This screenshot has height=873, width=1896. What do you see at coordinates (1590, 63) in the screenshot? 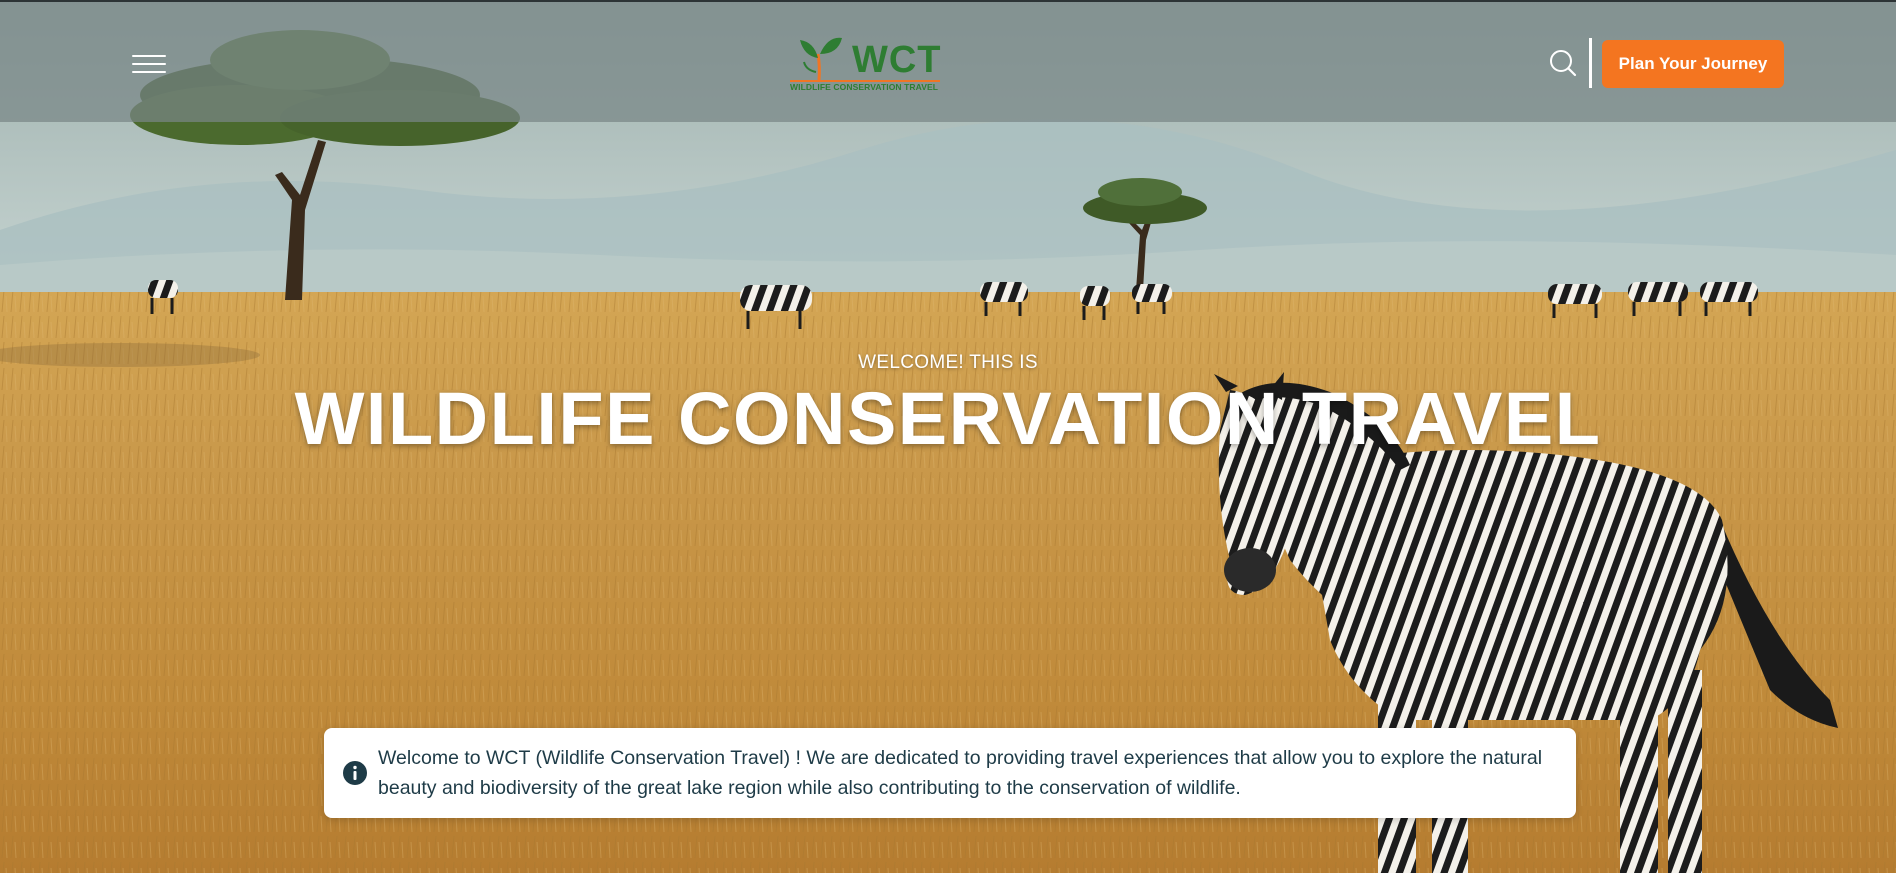
I see `header-divider` at bounding box center [1590, 63].